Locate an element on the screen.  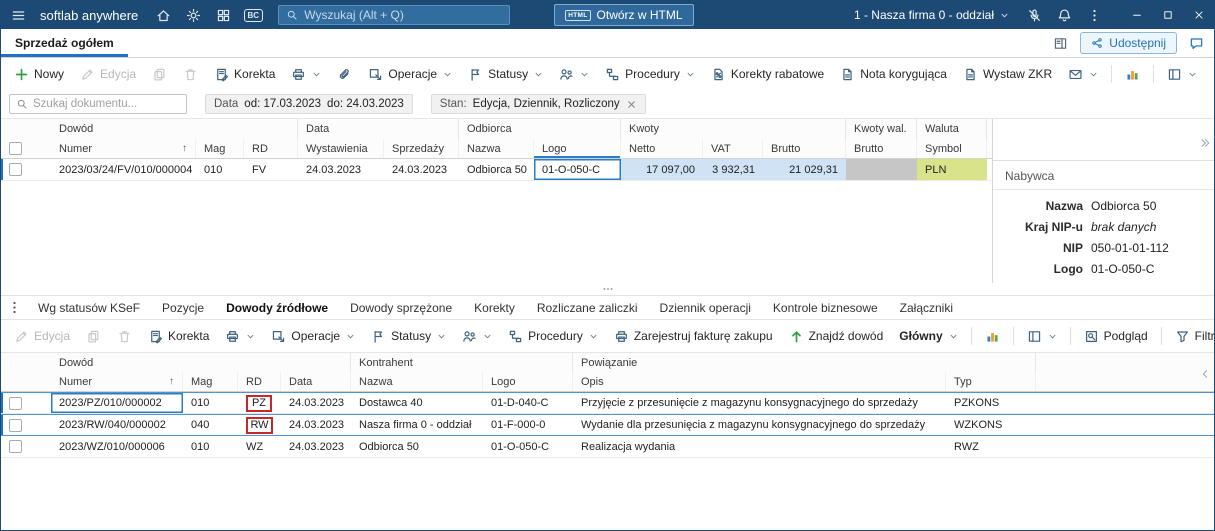
group-waluta: Waluta is located at coordinates (952, 129).